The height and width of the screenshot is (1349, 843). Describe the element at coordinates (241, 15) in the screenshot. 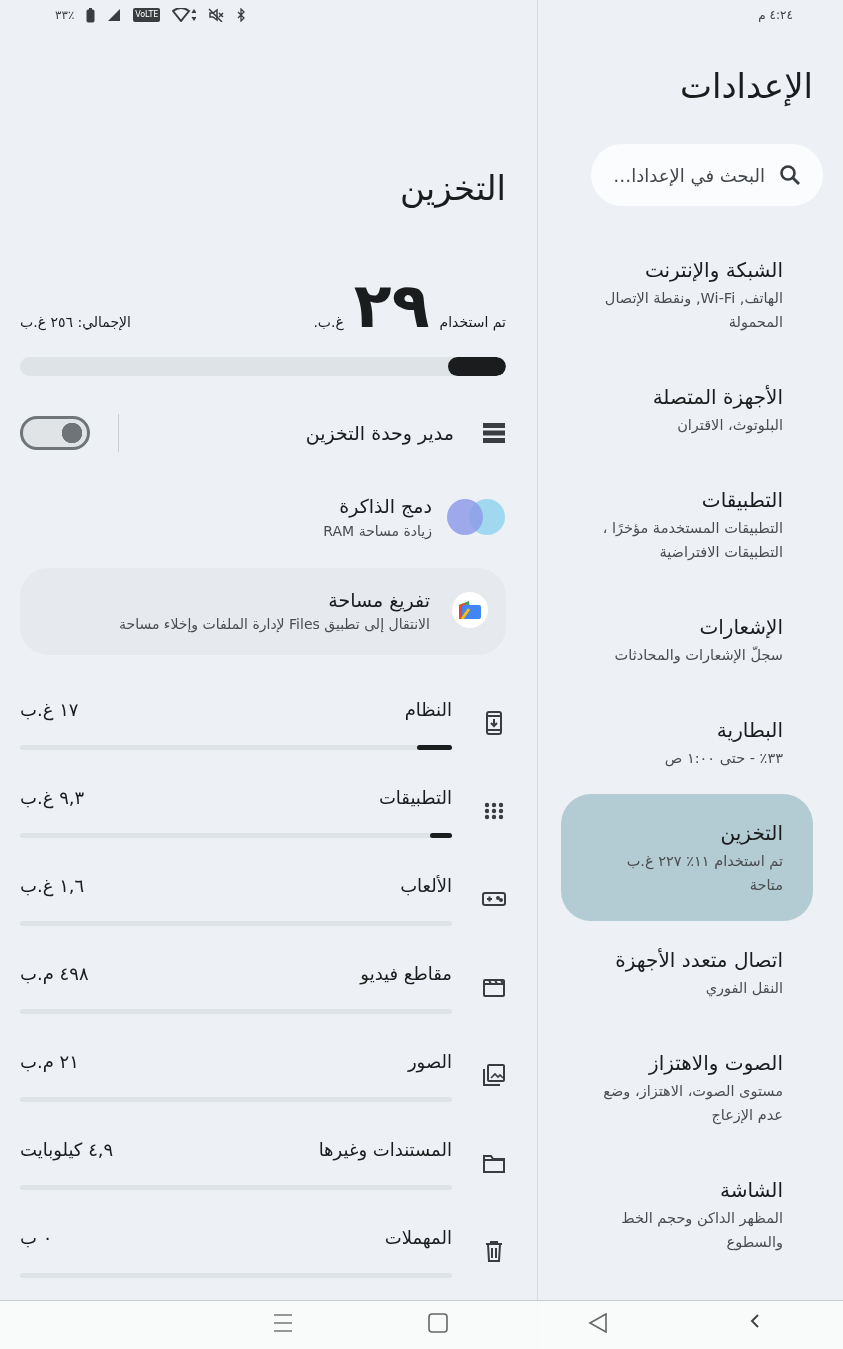

I see `bluetooth-icon` at that location.